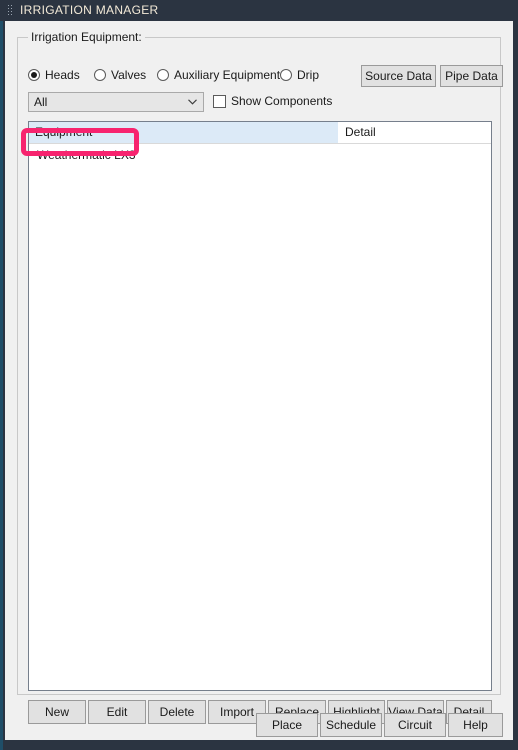 The width and height of the screenshot is (518, 750). I want to click on window-accent-strip, so click(1, 375).